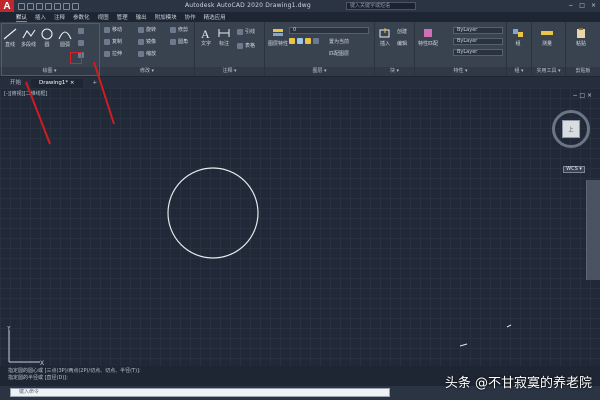 This screenshot has height=400, width=600. Describe the element at coordinates (463, 345) in the screenshot. I see `crosshair-mark` at that location.